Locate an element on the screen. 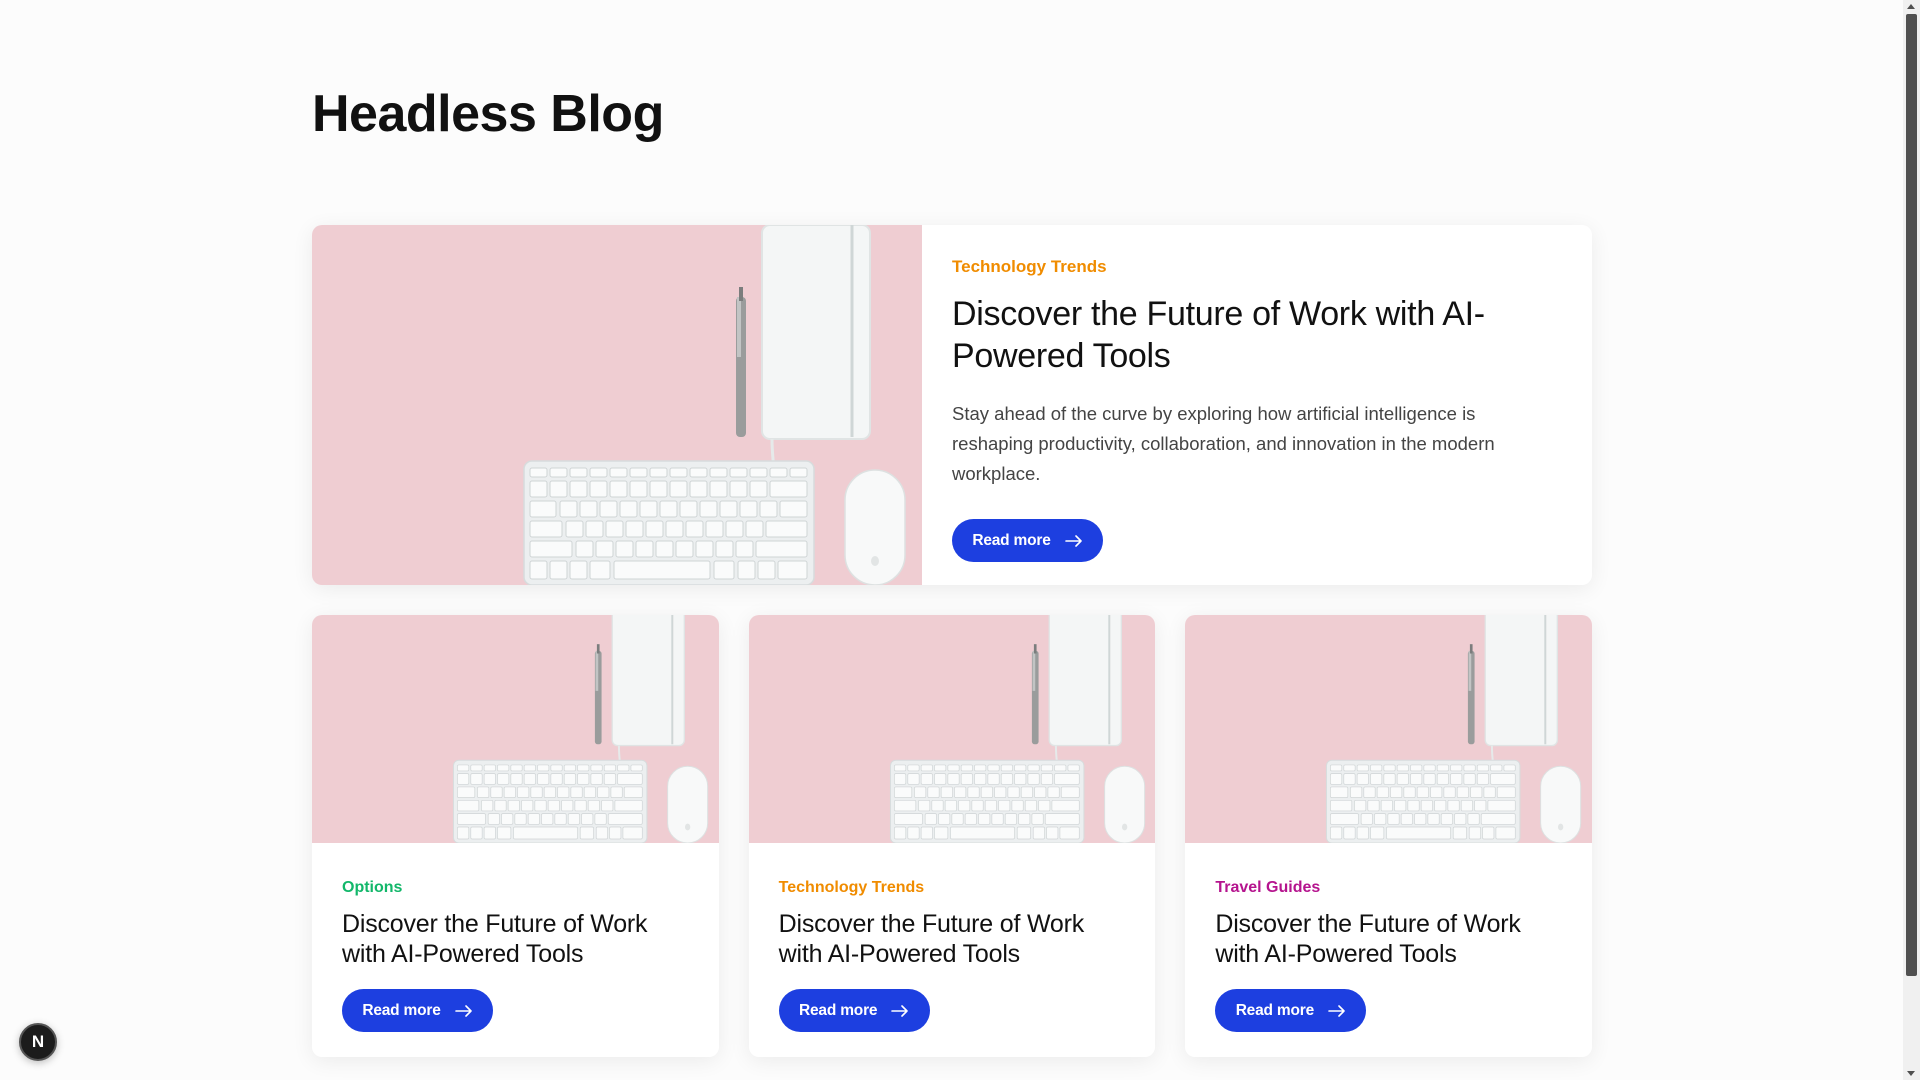 The image size is (1920, 1080). scrollbar-thumb is located at coordinates (1911, 495).